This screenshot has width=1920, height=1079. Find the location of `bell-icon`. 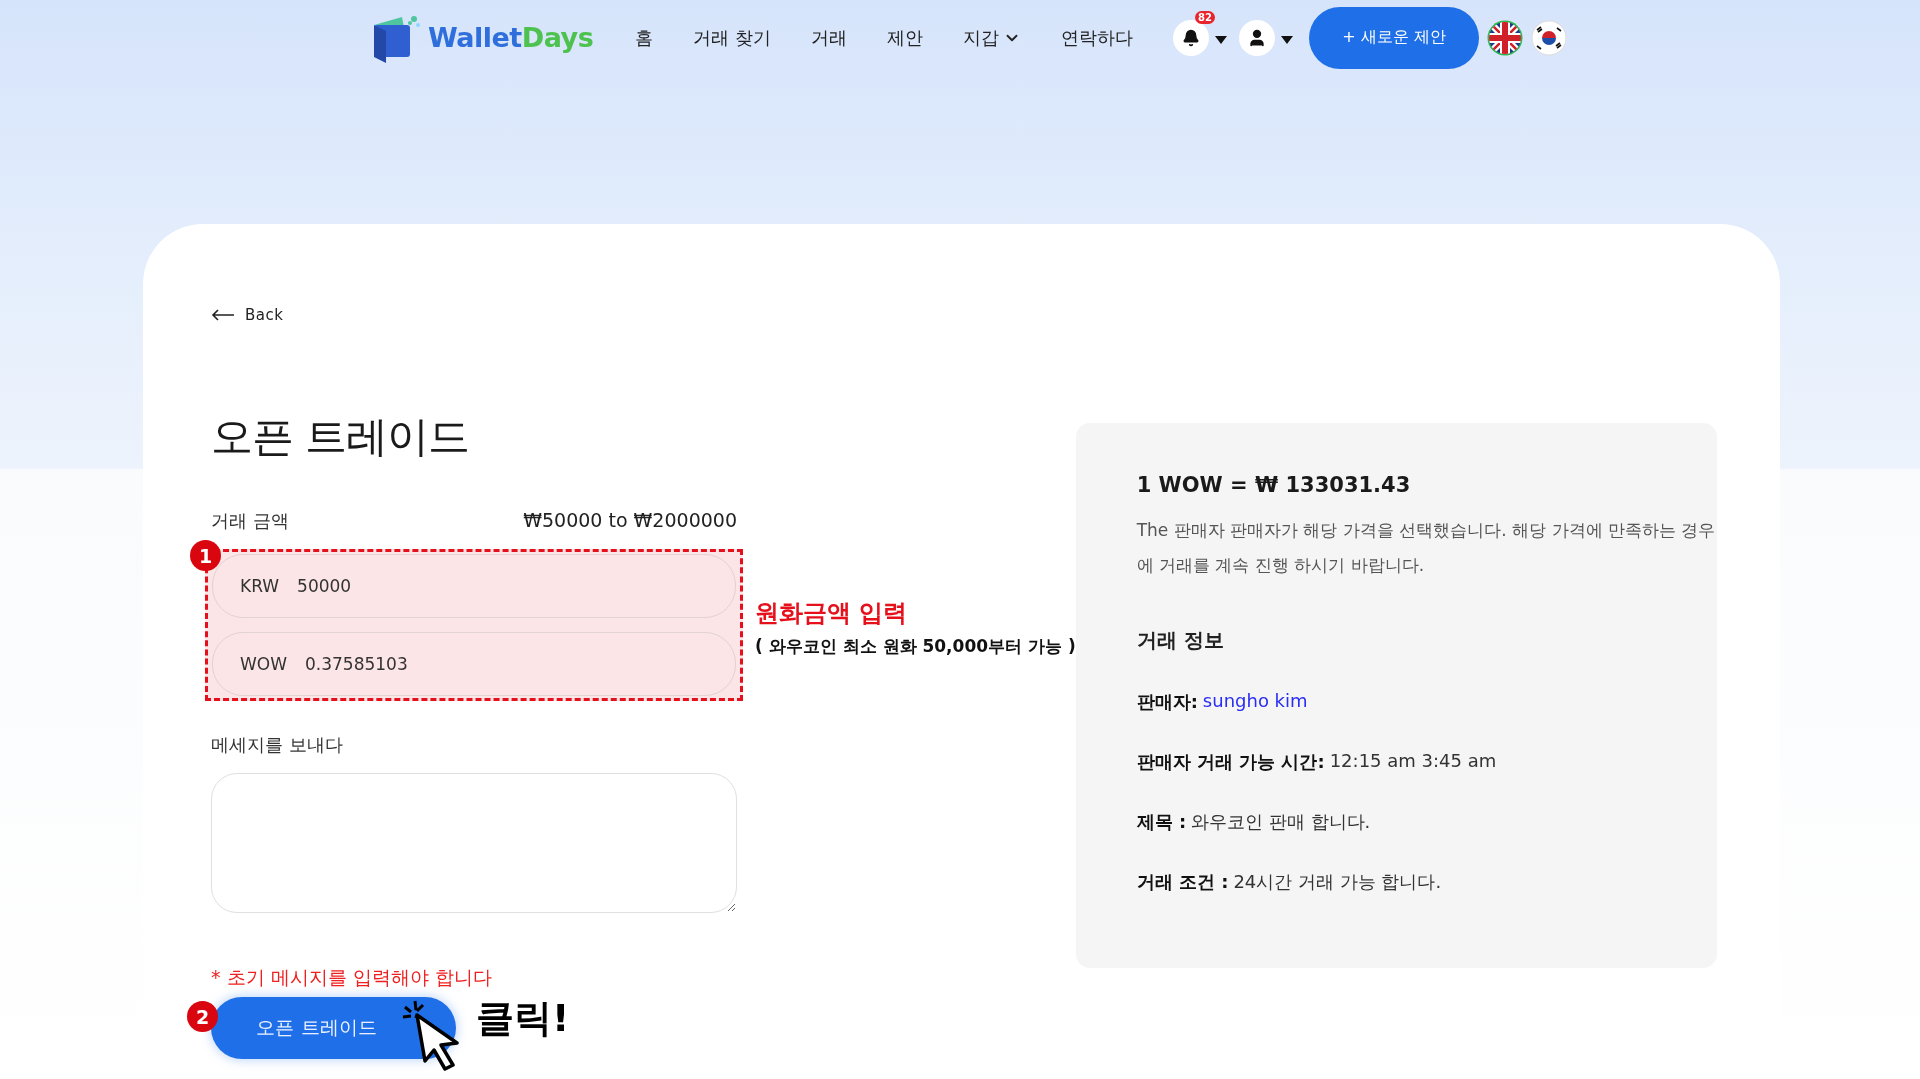

bell-icon is located at coordinates (1191, 37).